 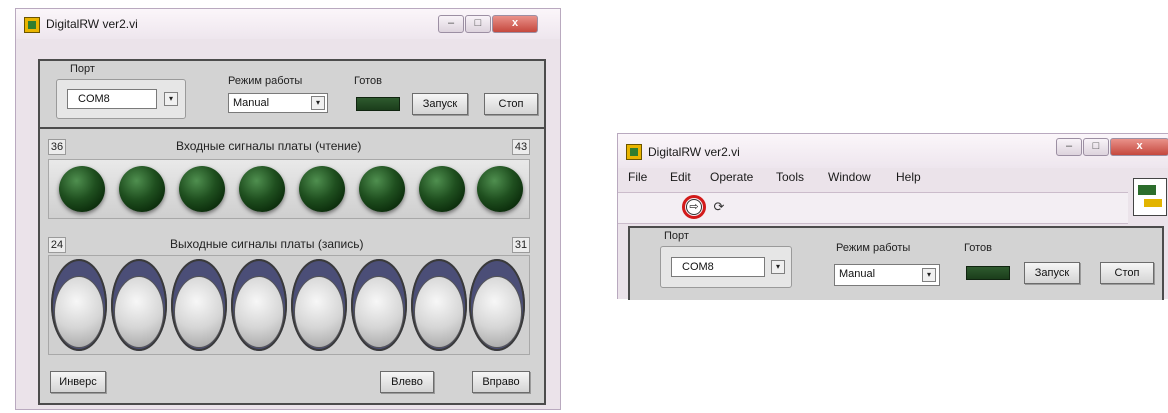 What do you see at coordinates (908, 177) in the screenshot?
I see `menu-help: Help` at bounding box center [908, 177].